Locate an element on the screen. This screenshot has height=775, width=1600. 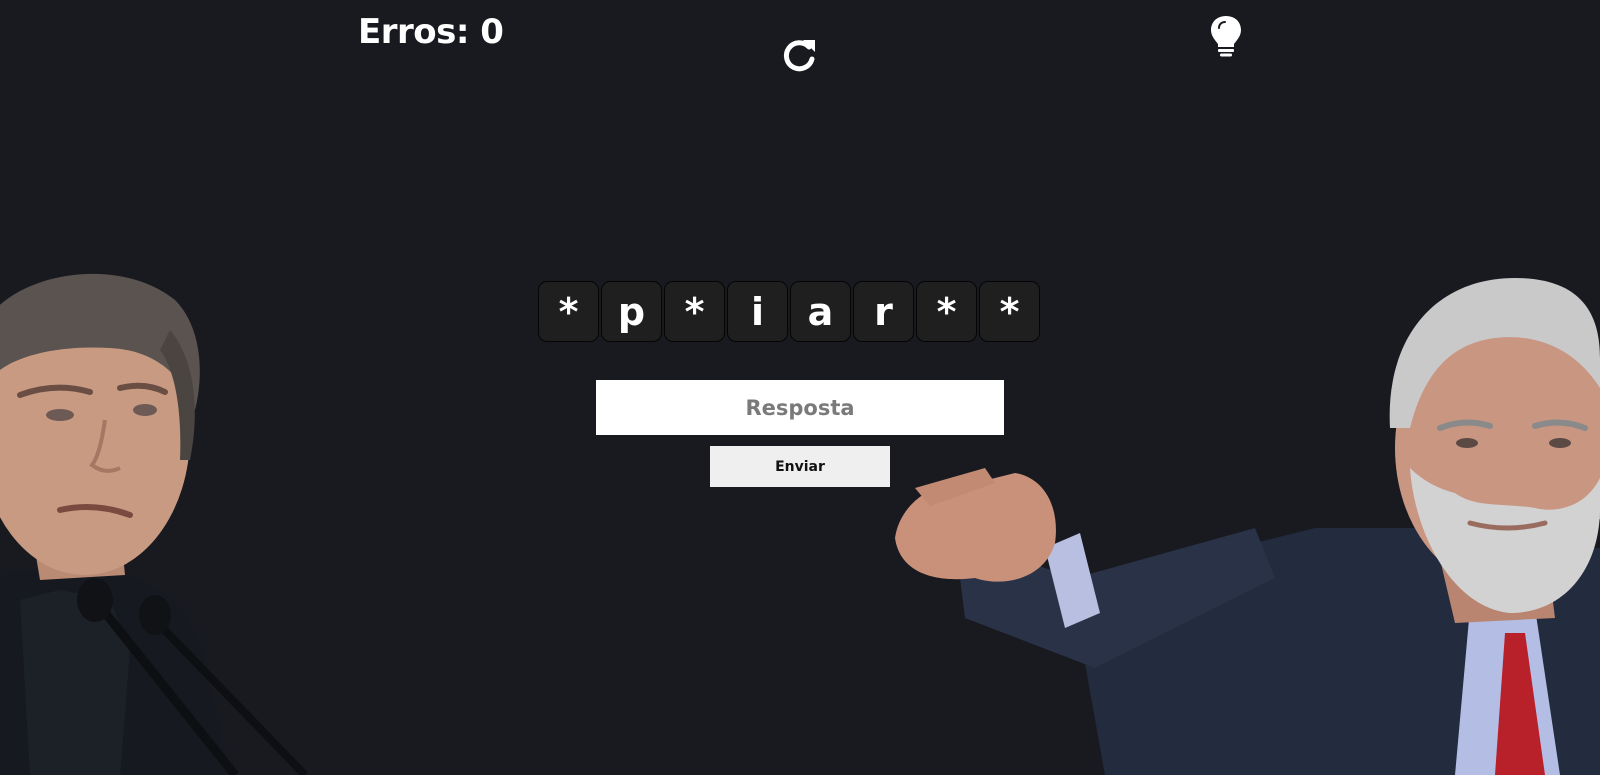
left-person-image is located at coordinates (154, 524).